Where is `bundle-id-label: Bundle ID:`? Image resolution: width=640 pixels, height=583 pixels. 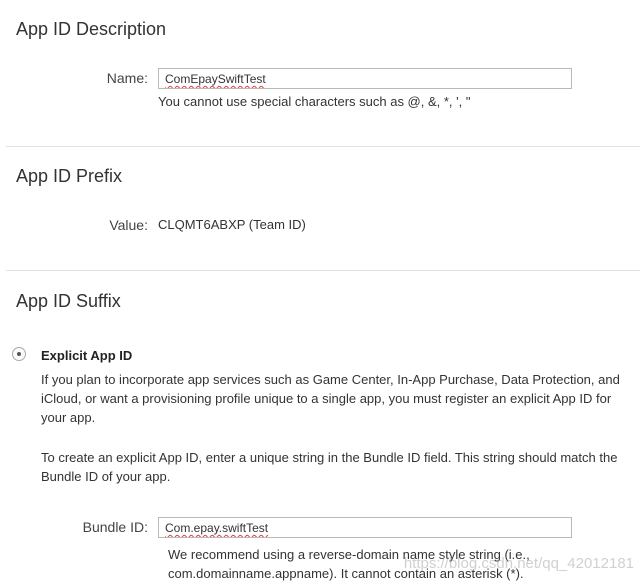 bundle-id-label: Bundle ID: is located at coordinates (115, 527).